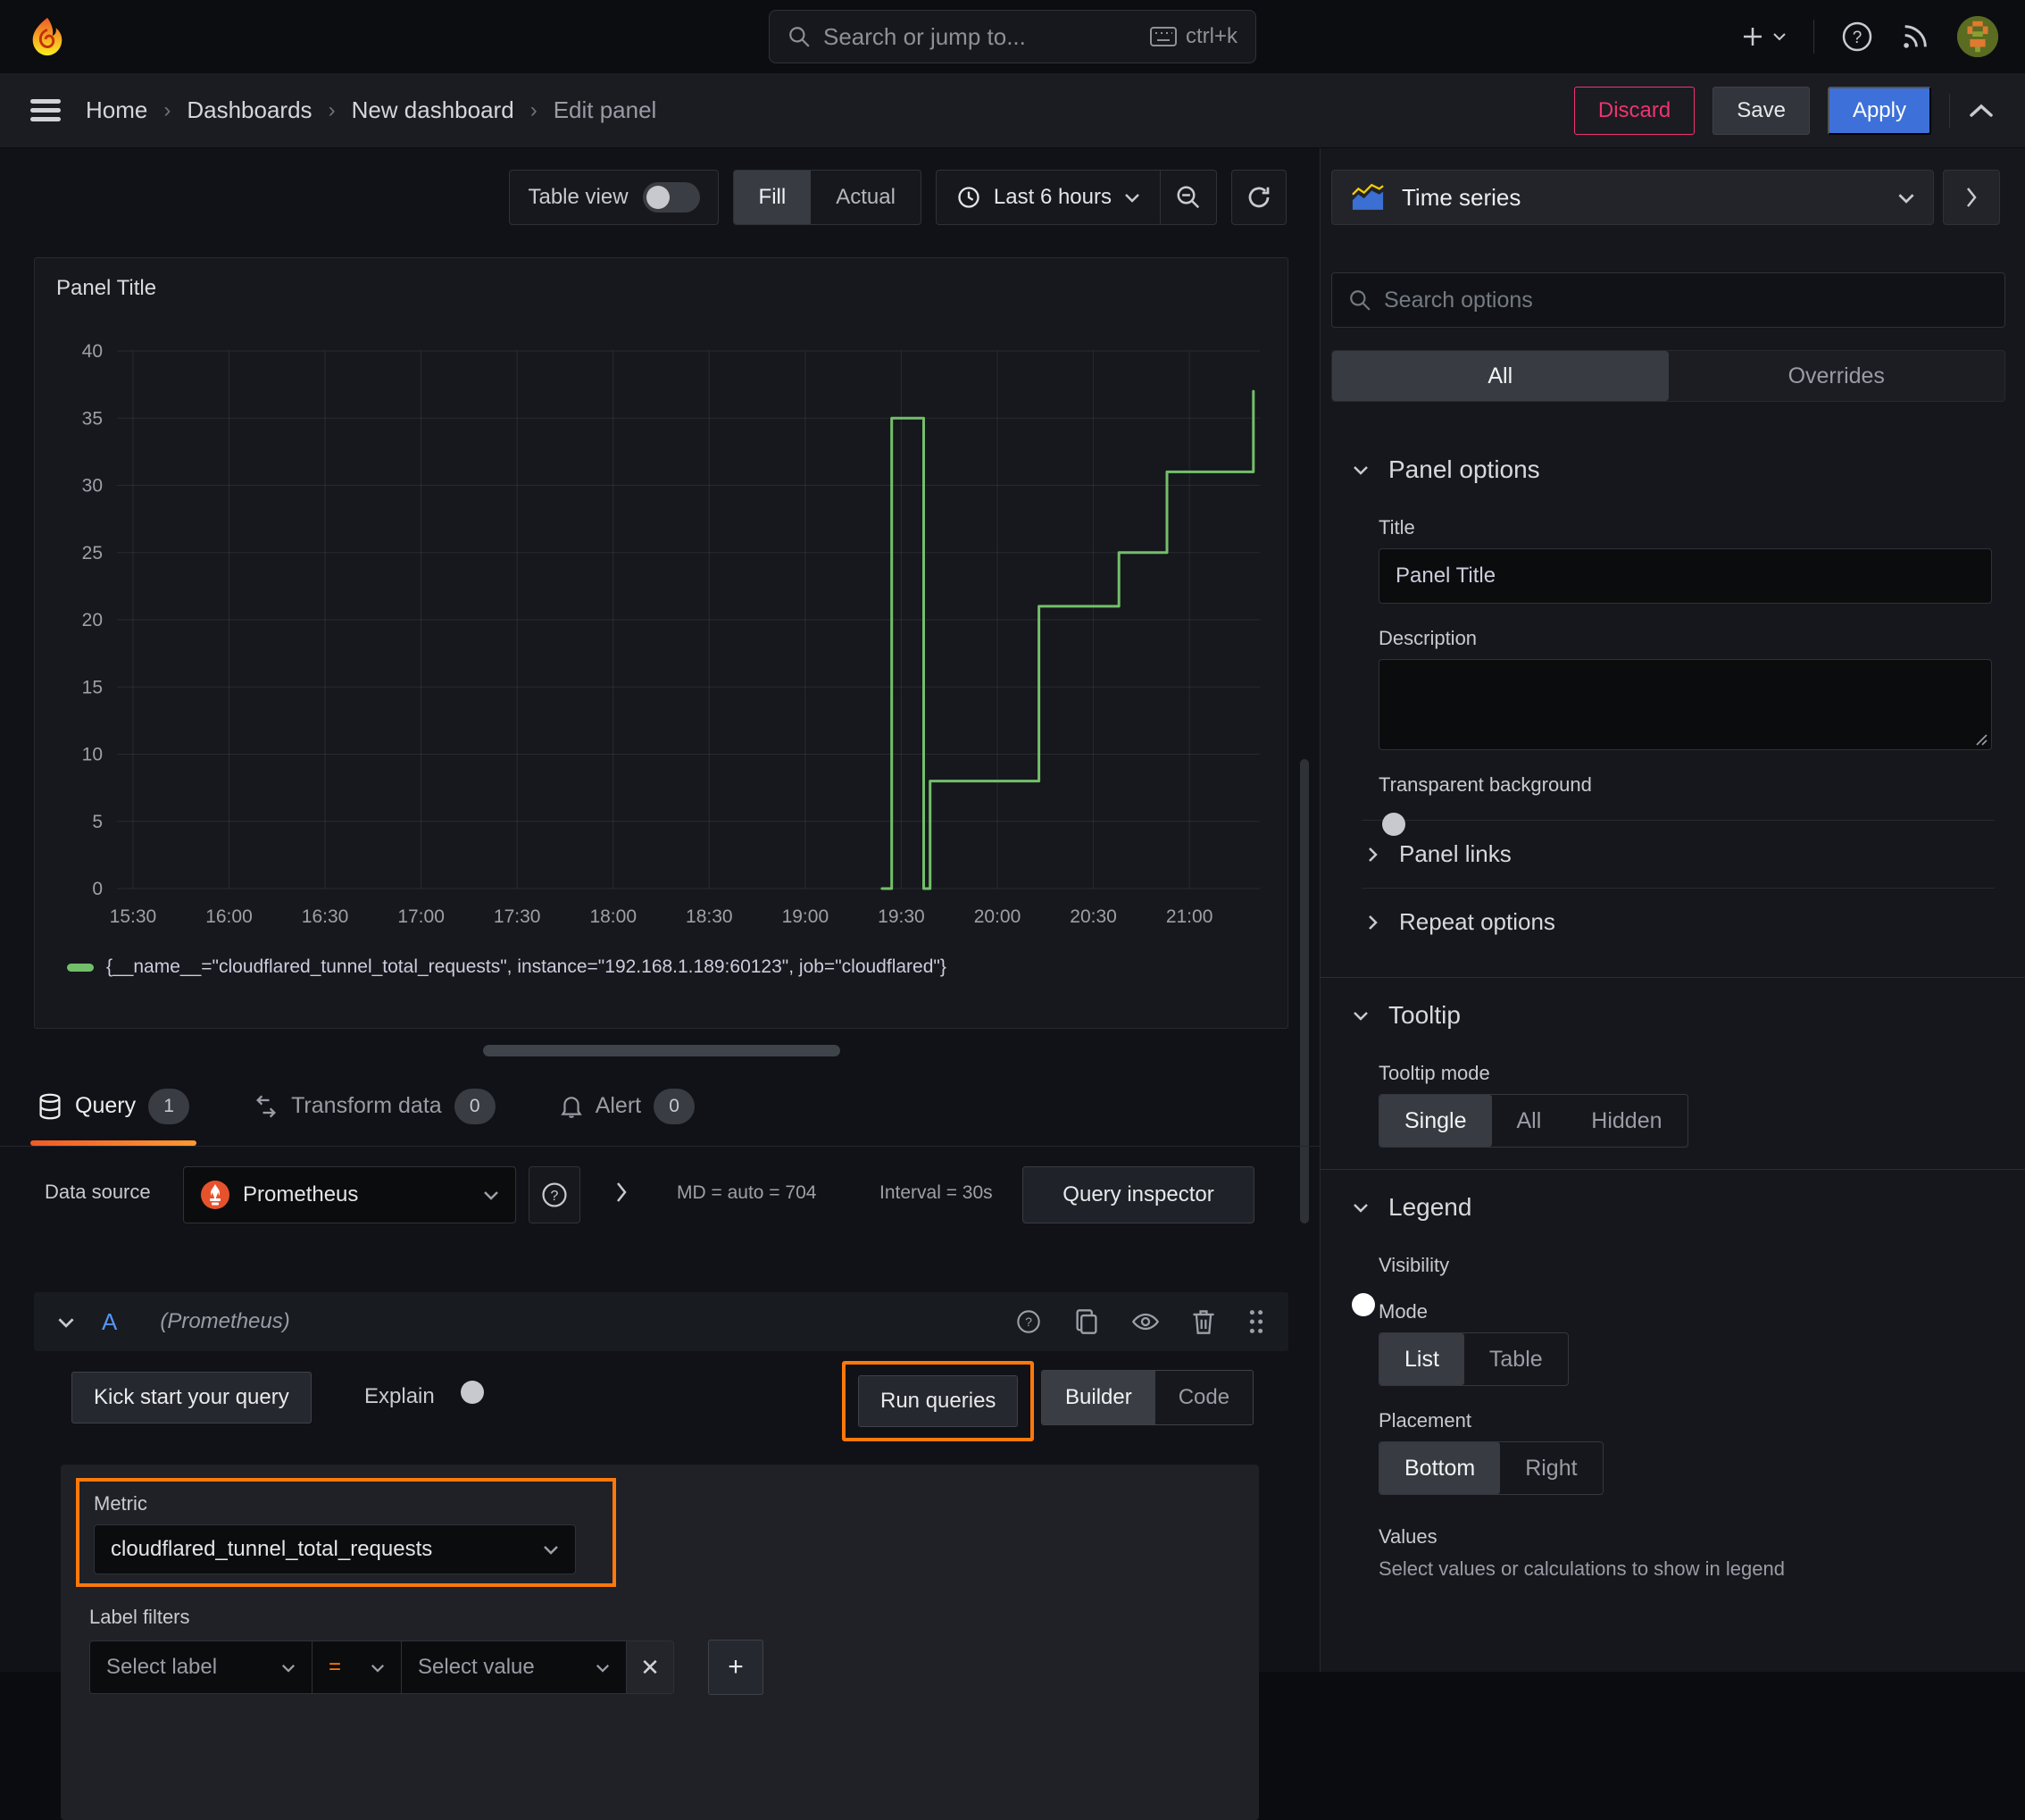  What do you see at coordinates (1256, 1322) in the screenshot?
I see `drag-handle-icon` at bounding box center [1256, 1322].